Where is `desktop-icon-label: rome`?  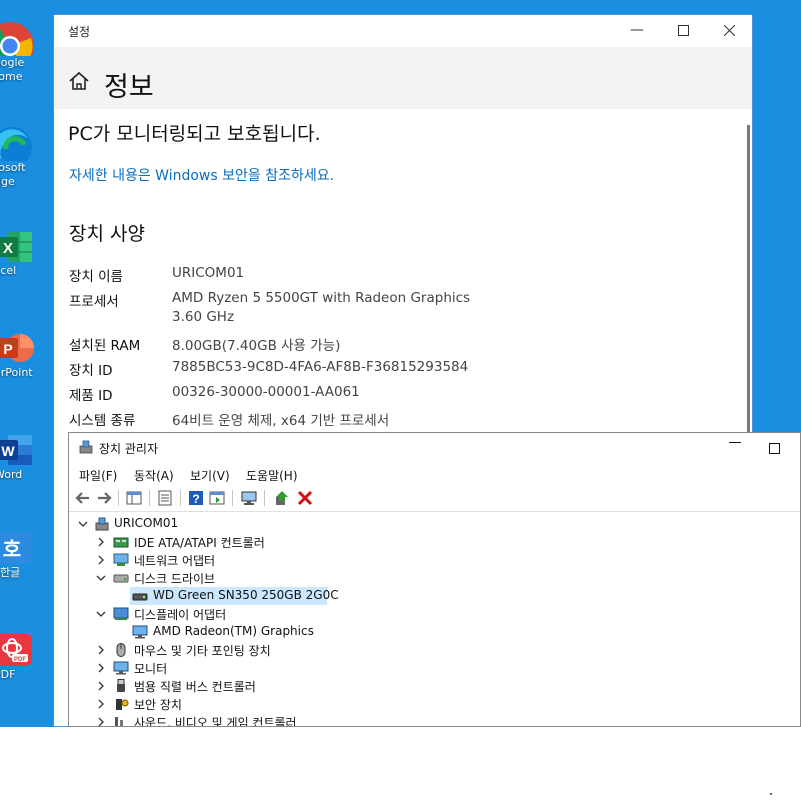 desktop-icon-label: rome is located at coordinates (11, 76).